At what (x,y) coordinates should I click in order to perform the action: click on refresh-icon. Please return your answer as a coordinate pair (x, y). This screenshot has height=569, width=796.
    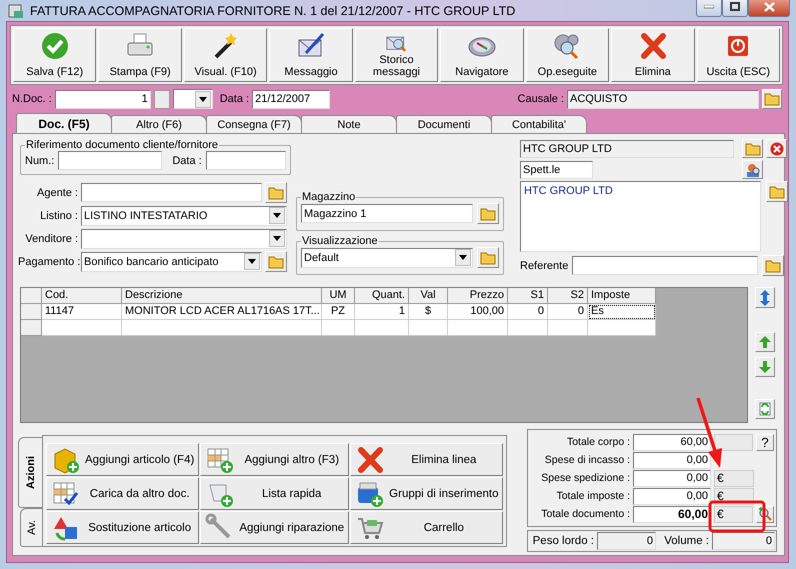
    Looking at the image, I should click on (765, 409).